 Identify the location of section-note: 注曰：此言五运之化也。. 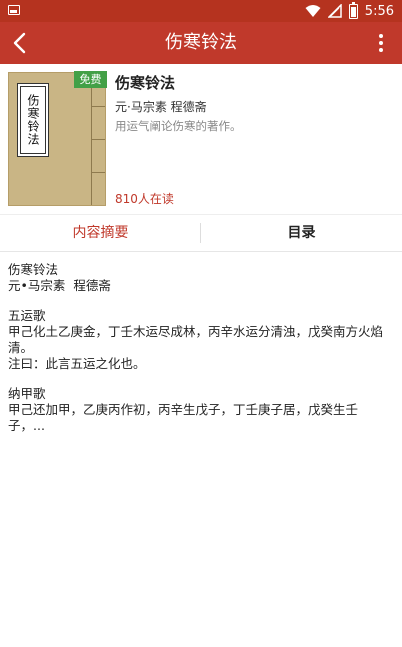
(77, 363).